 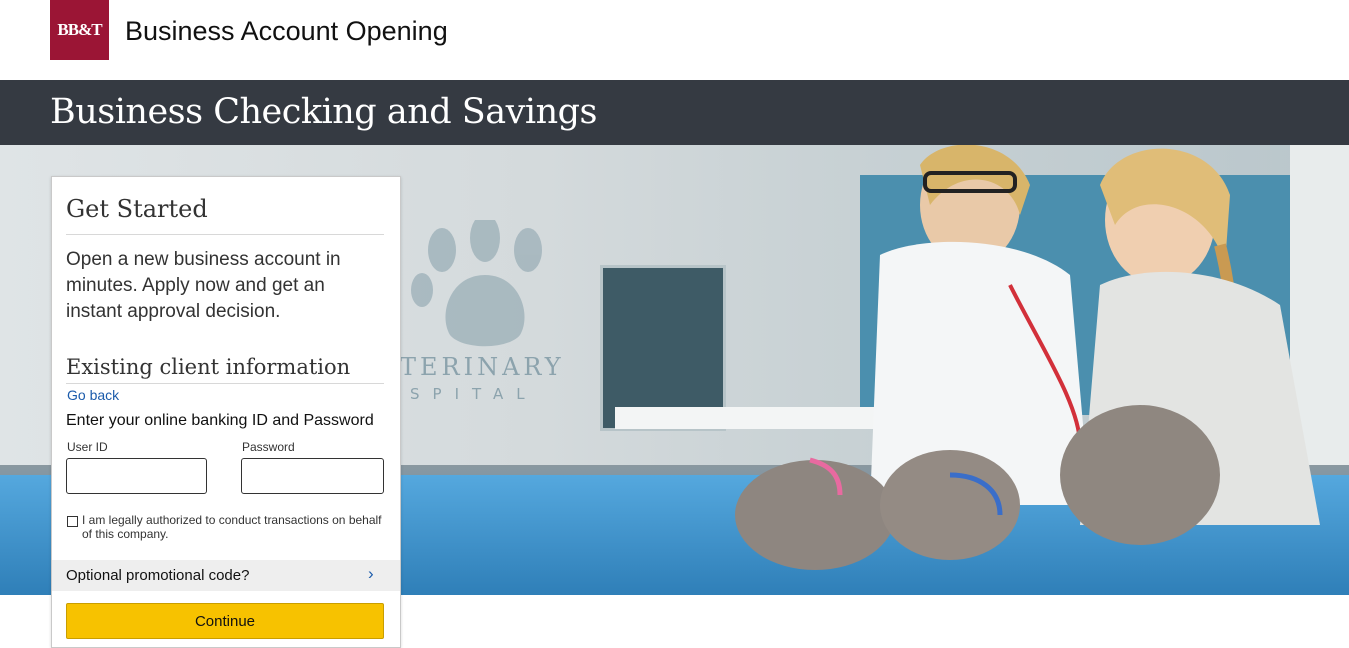 What do you see at coordinates (93, 395) in the screenshot?
I see `go-back-link: Go back` at bounding box center [93, 395].